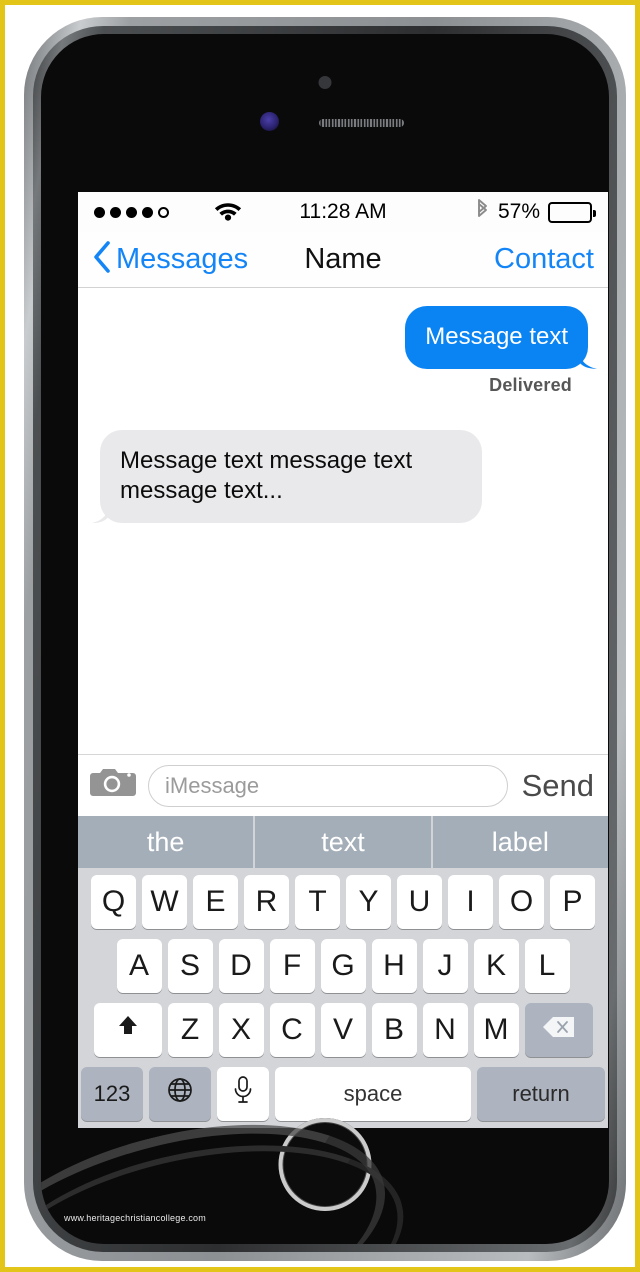 This screenshot has height=1272, width=640. What do you see at coordinates (190, 1030) in the screenshot?
I see `key-z: Z` at bounding box center [190, 1030].